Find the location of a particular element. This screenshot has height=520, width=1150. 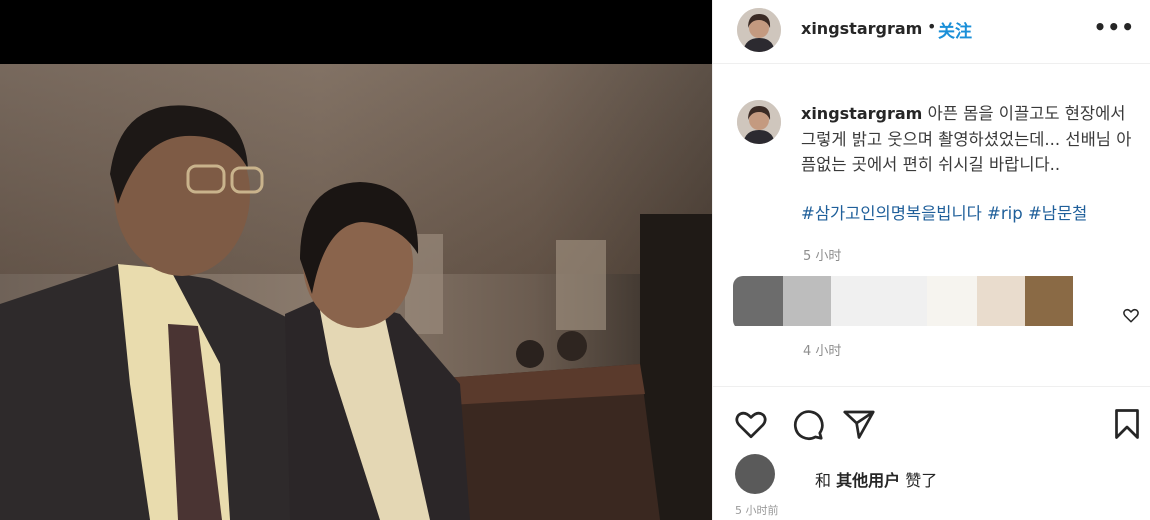

caption-timestamp: 5 小时 is located at coordinates (822, 256).